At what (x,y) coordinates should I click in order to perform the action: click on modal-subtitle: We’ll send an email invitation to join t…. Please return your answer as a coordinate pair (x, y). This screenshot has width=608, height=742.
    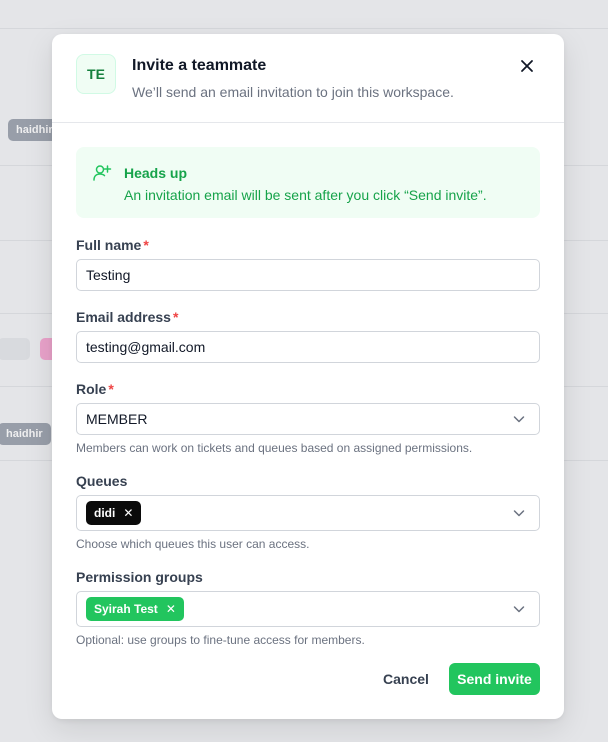
    Looking at the image, I should click on (293, 92).